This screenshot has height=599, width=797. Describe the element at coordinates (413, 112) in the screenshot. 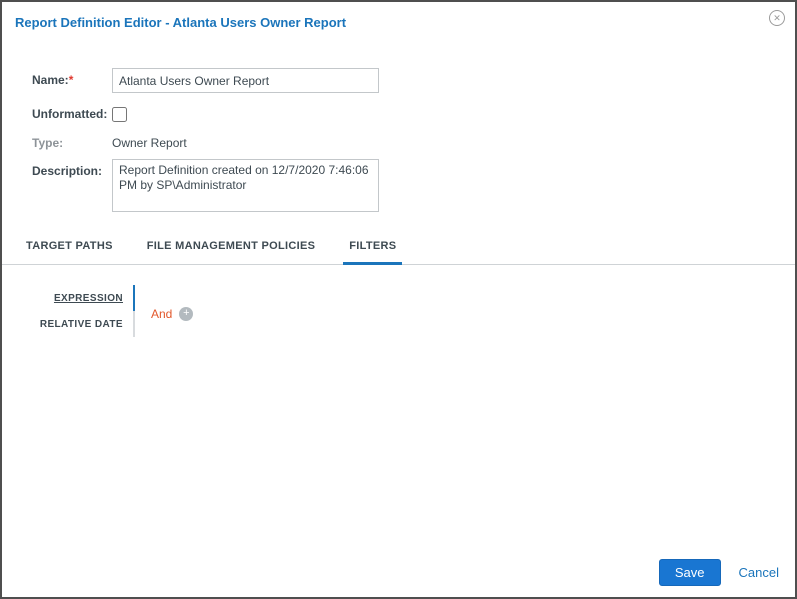

I see `unformatted-row: Unformatted:` at that location.